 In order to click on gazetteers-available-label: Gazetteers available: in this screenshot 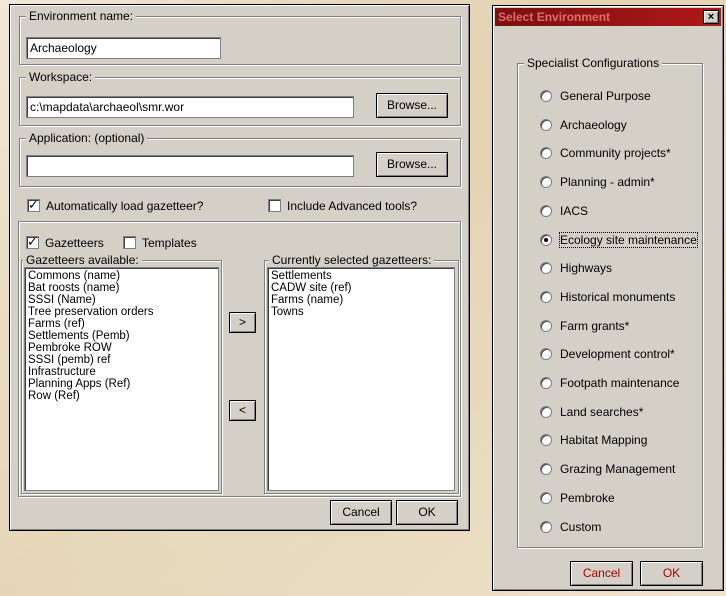, I will do `click(82, 260)`.